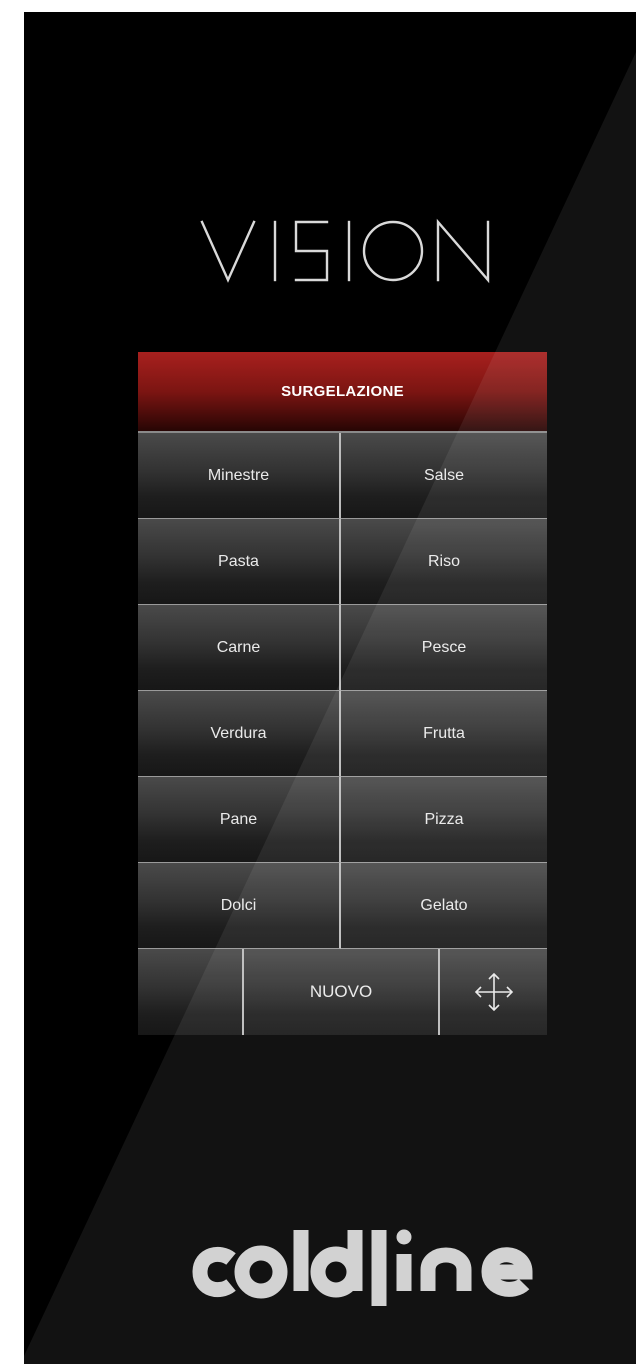  I want to click on move-arrows-icon, so click(493, 992).